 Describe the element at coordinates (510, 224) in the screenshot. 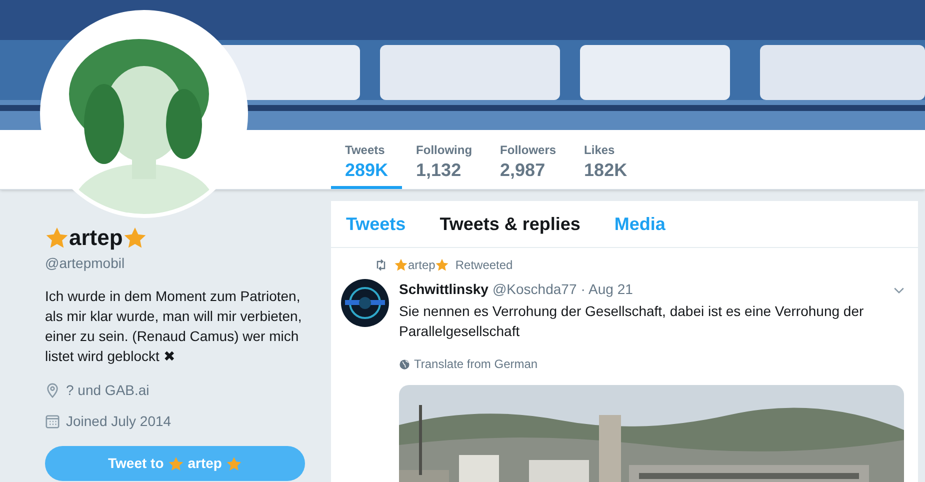

I see `timeline-tab: Tweets & replies` at that location.